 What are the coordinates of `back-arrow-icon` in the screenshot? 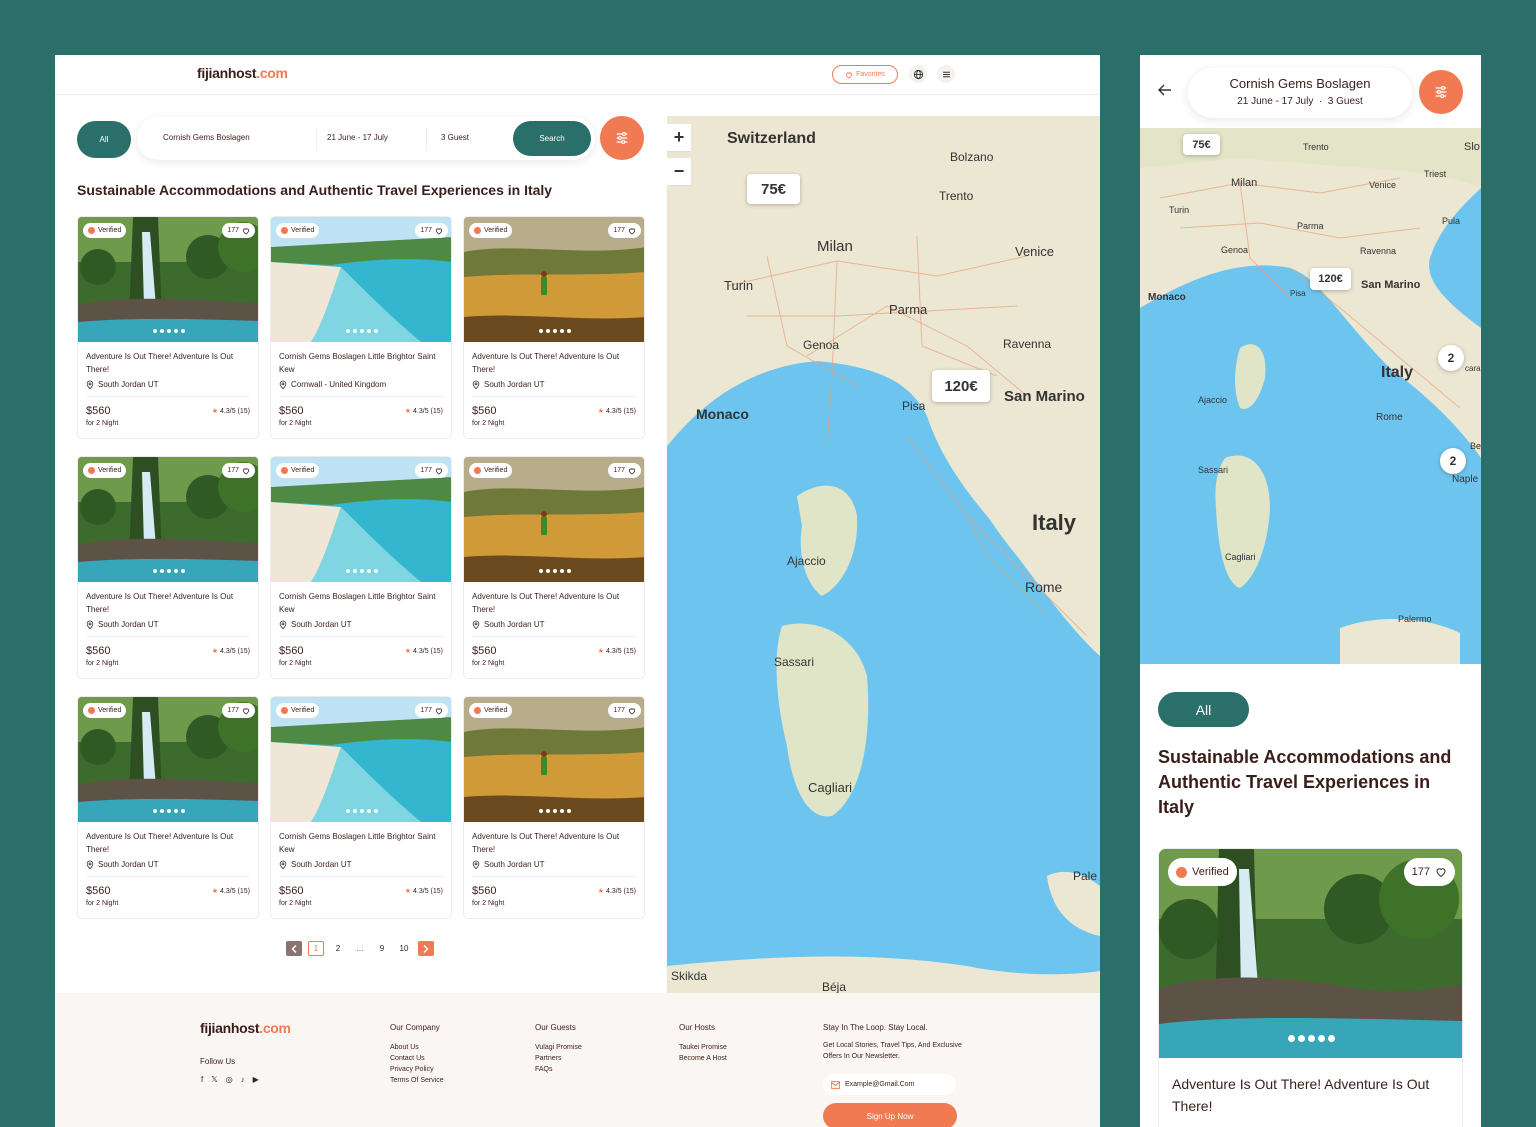 It's located at (1165, 92).